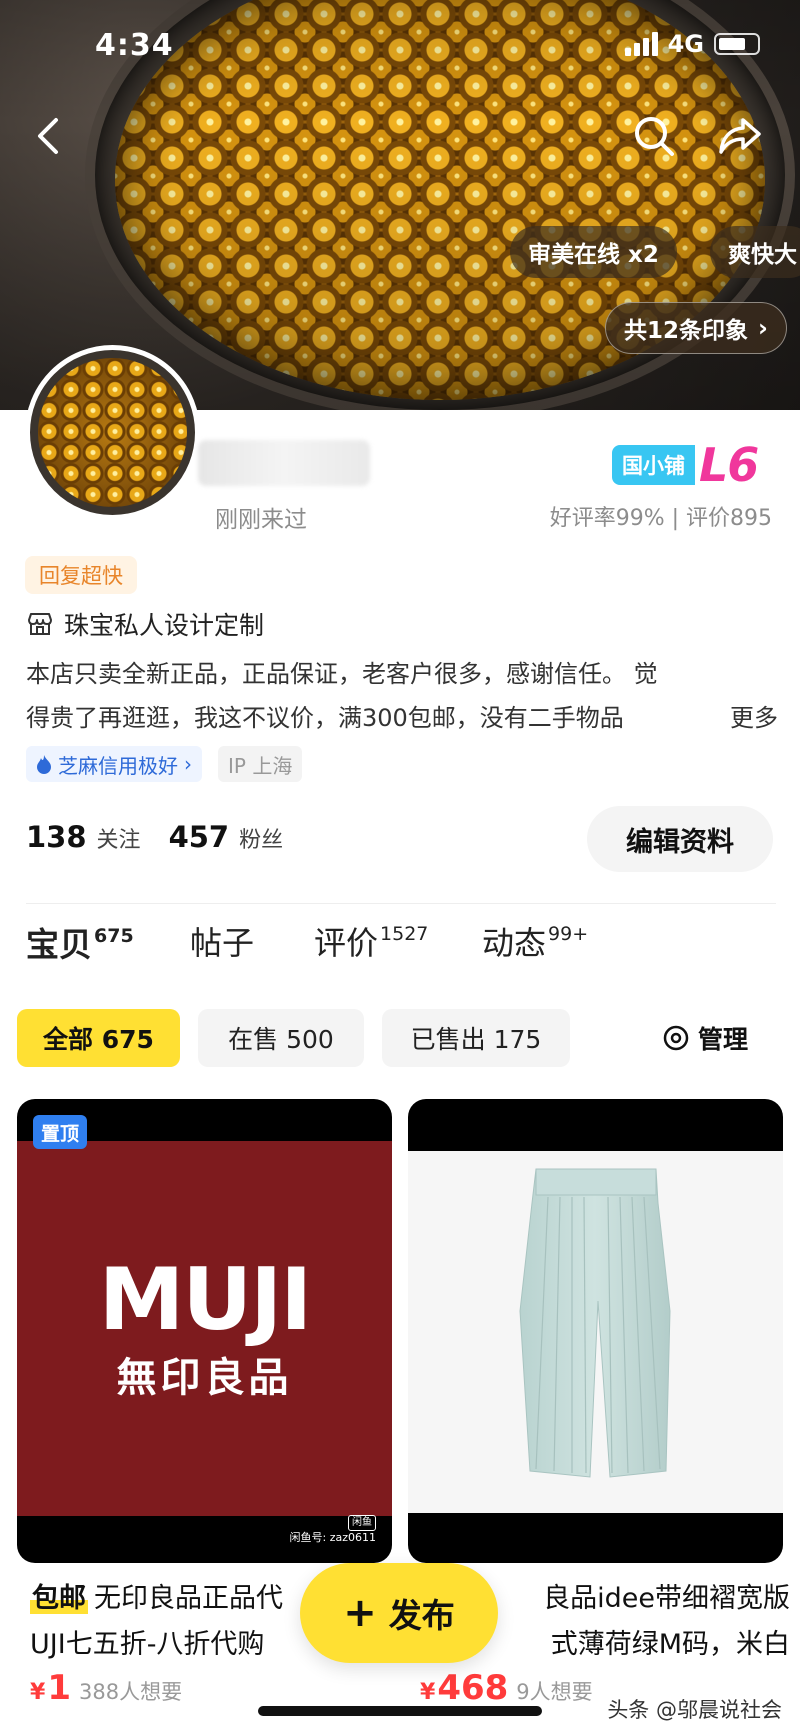  Describe the element at coordinates (568, 934) in the screenshot. I see `tab-count: 99+` at that location.